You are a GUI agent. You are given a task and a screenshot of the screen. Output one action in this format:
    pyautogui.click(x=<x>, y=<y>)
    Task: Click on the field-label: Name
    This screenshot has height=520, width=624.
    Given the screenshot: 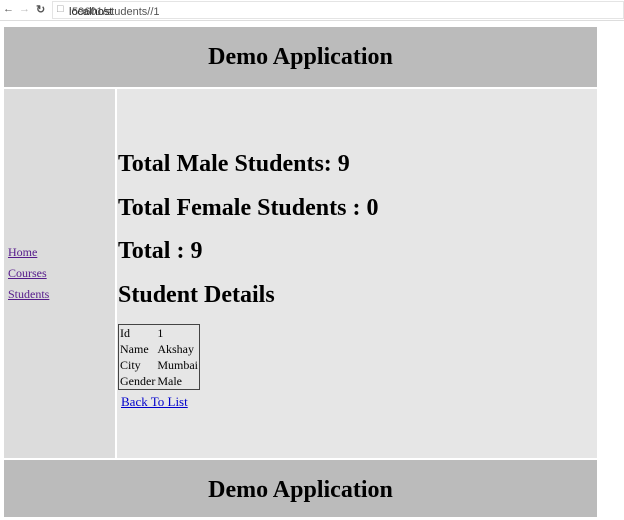 What is the action you would take?
    pyautogui.click(x=134, y=349)
    